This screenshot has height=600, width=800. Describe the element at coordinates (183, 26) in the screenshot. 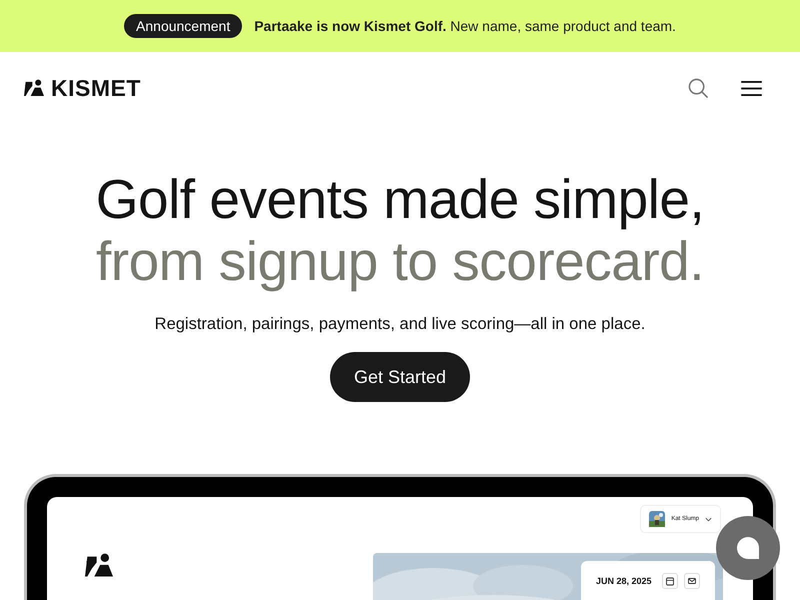

I see `announcement-badge: Announcement` at that location.